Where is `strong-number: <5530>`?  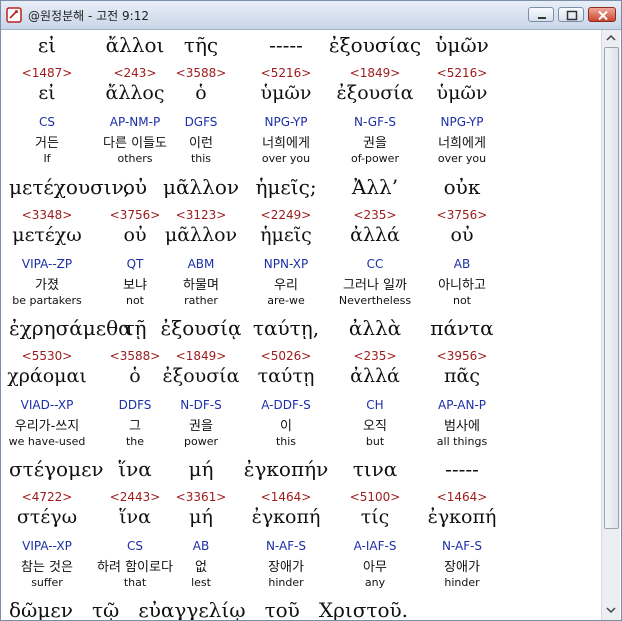 strong-number: <5530> is located at coordinates (47, 356).